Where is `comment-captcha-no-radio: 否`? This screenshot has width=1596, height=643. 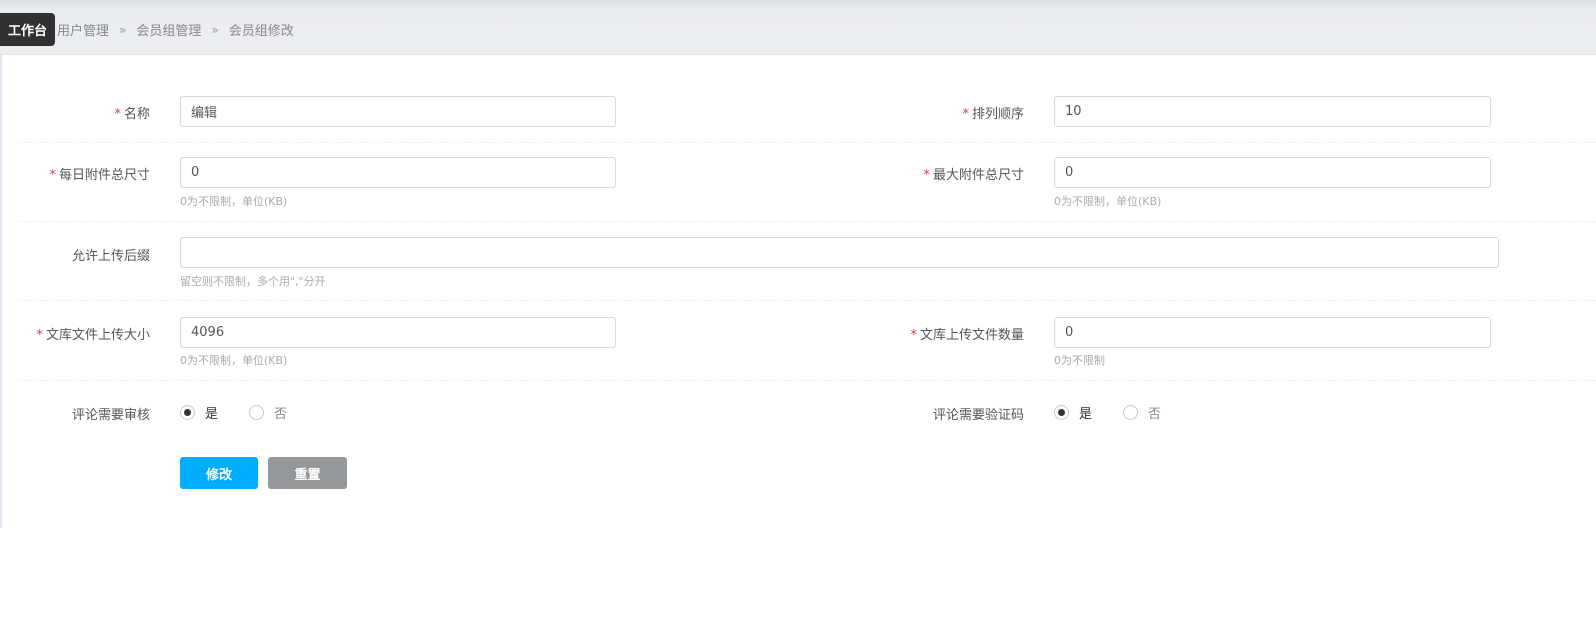 comment-captcha-no-radio: 否 is located at coordinates (1142, 412).